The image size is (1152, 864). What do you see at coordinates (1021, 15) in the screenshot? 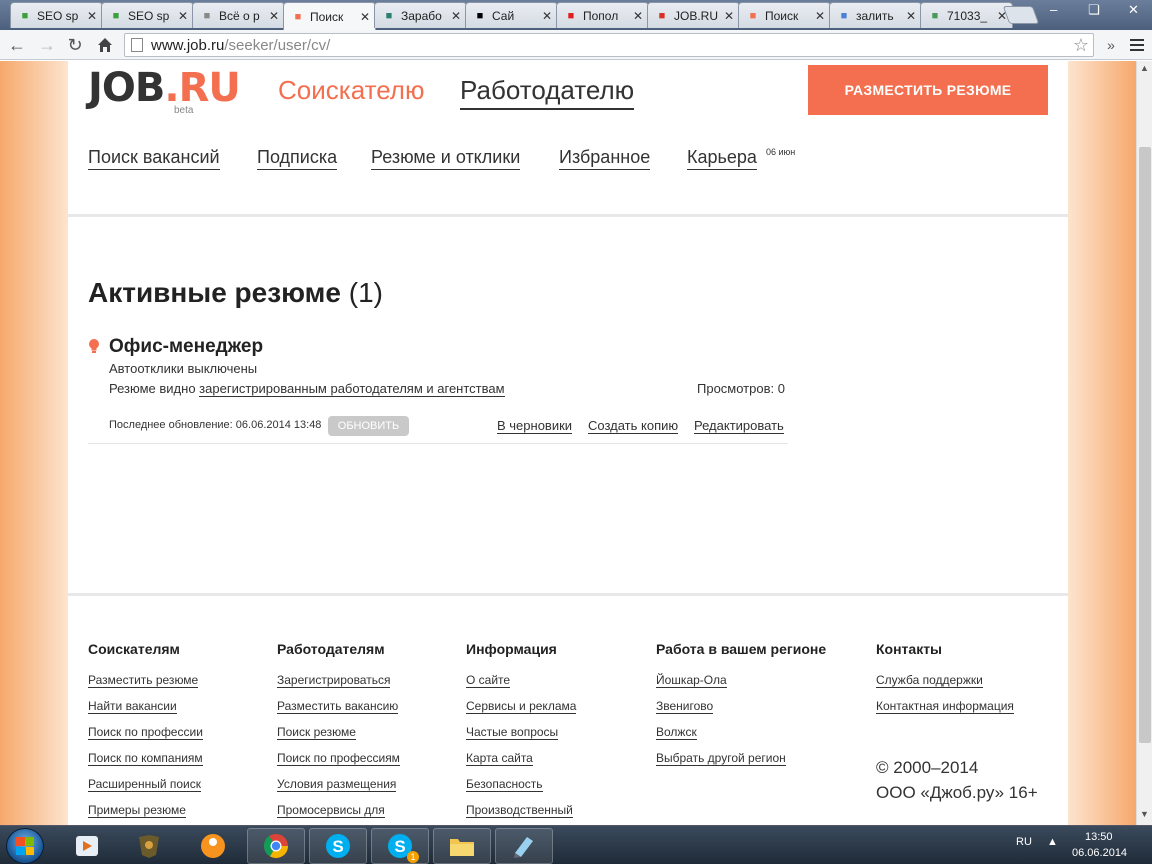
I see `new-tab-button` at bounding box center [1021, 15].